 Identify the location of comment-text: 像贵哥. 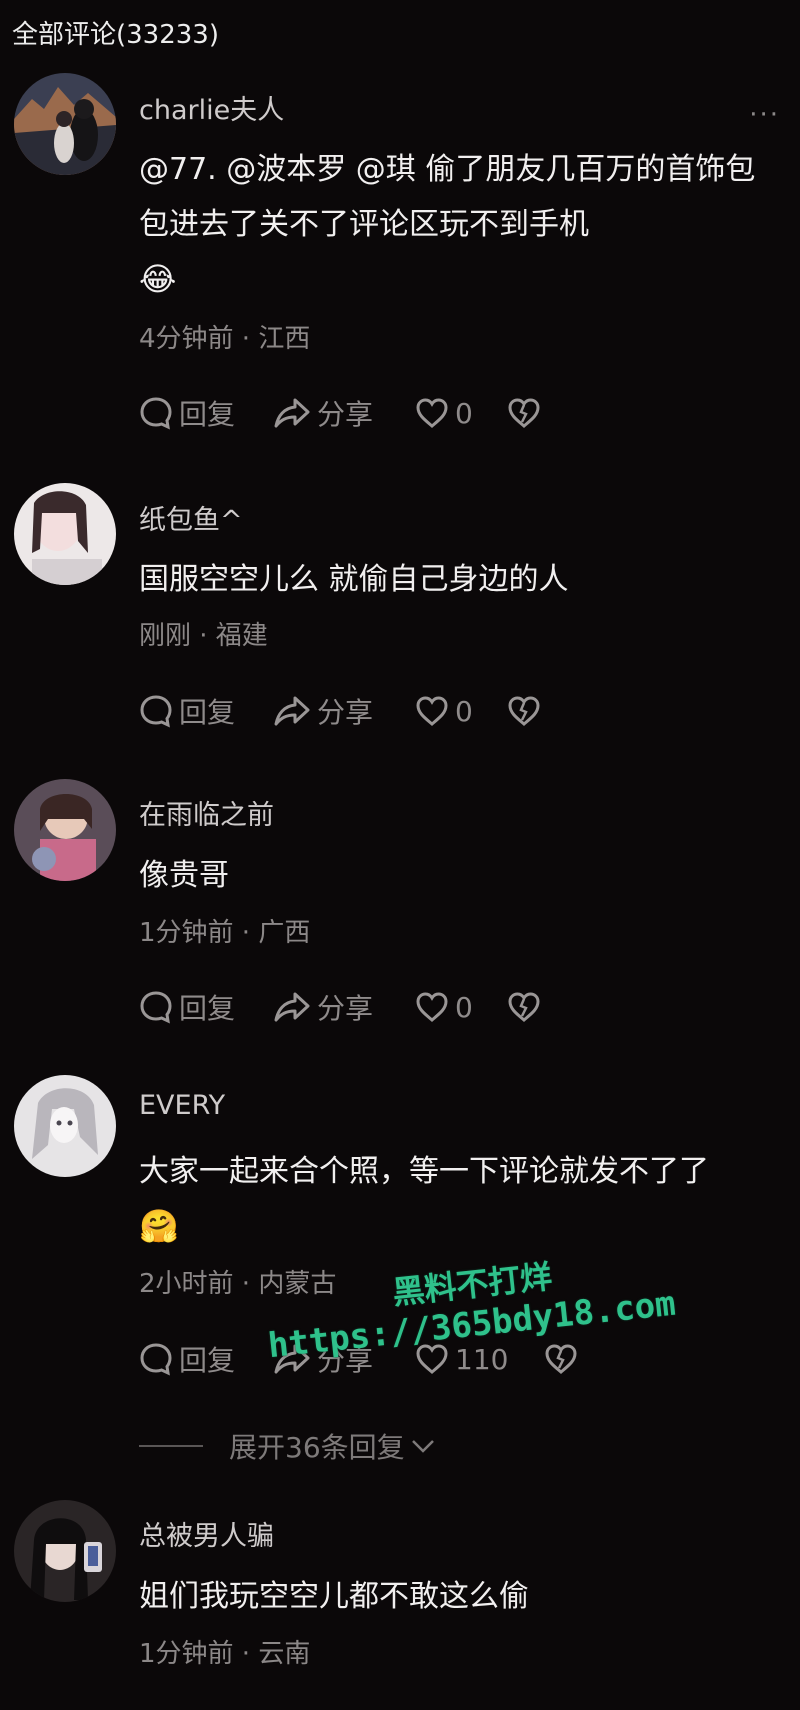
(184, 875).